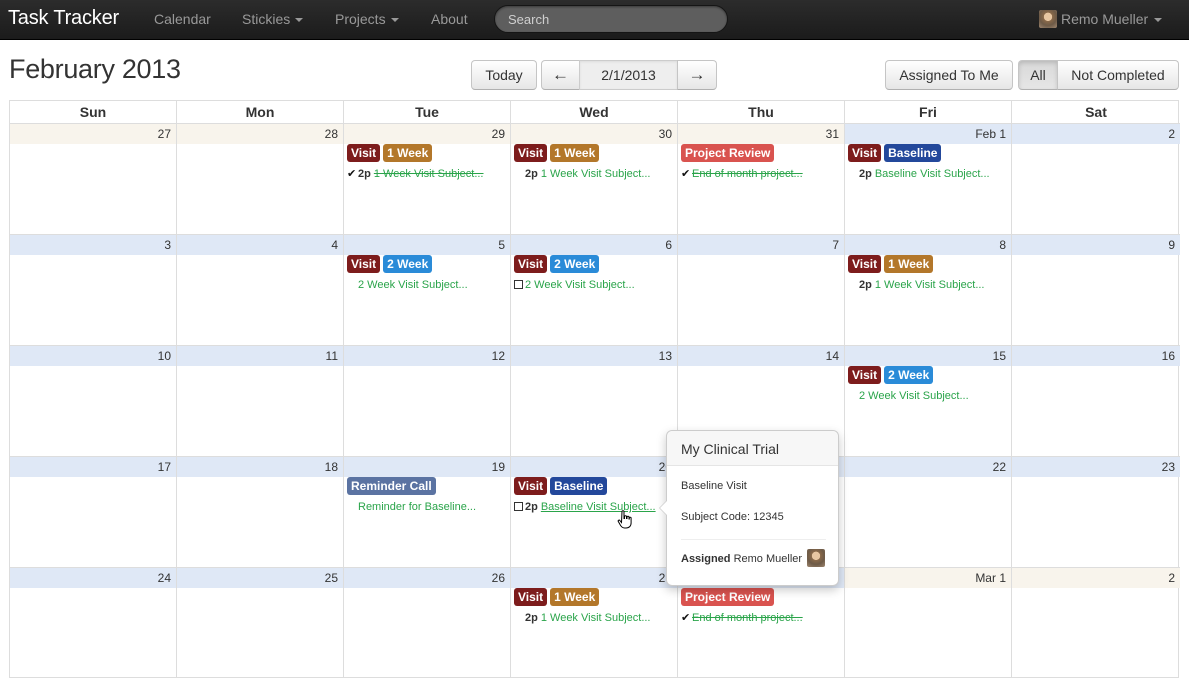 This screenshot has height=686, width=1189. I want to click on day-number: 17, so click(93, 467).